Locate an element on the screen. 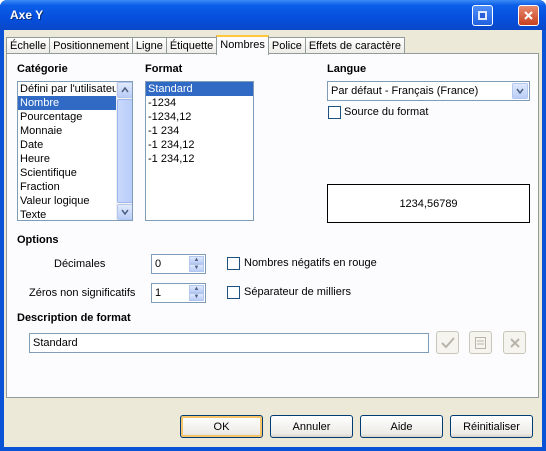 The image size is (546, 451). tab-etiquette: Étiquette is located at coordinates (191, 45).